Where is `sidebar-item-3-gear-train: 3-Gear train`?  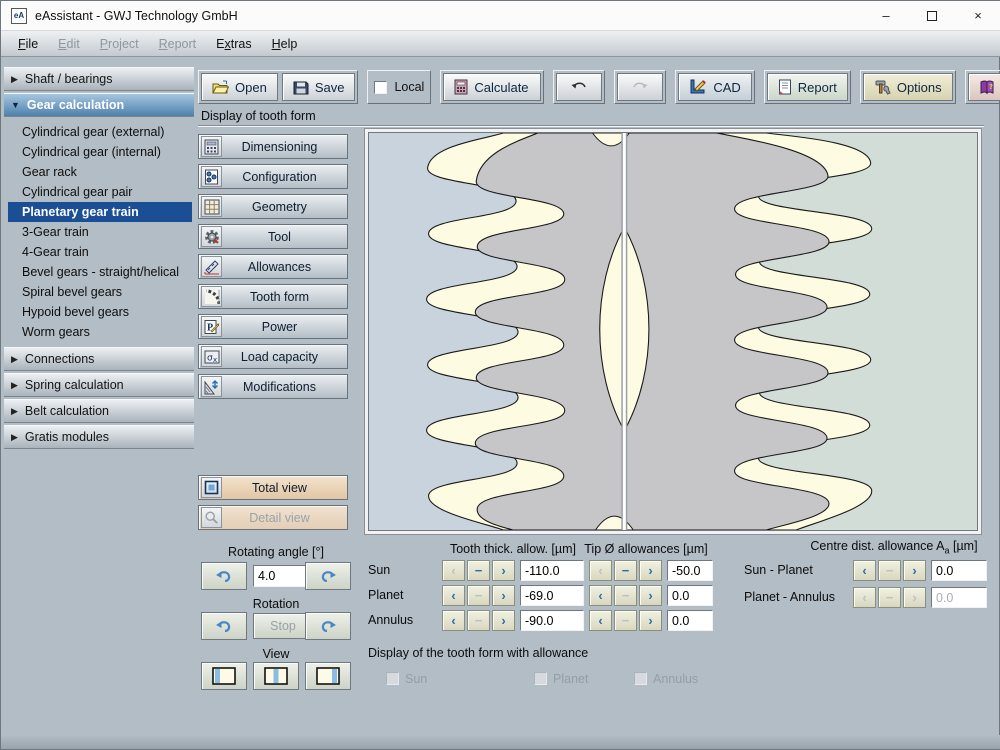 sidebar-item-3-gear-train: 3-Gear train is located at coordinates (99, 232).